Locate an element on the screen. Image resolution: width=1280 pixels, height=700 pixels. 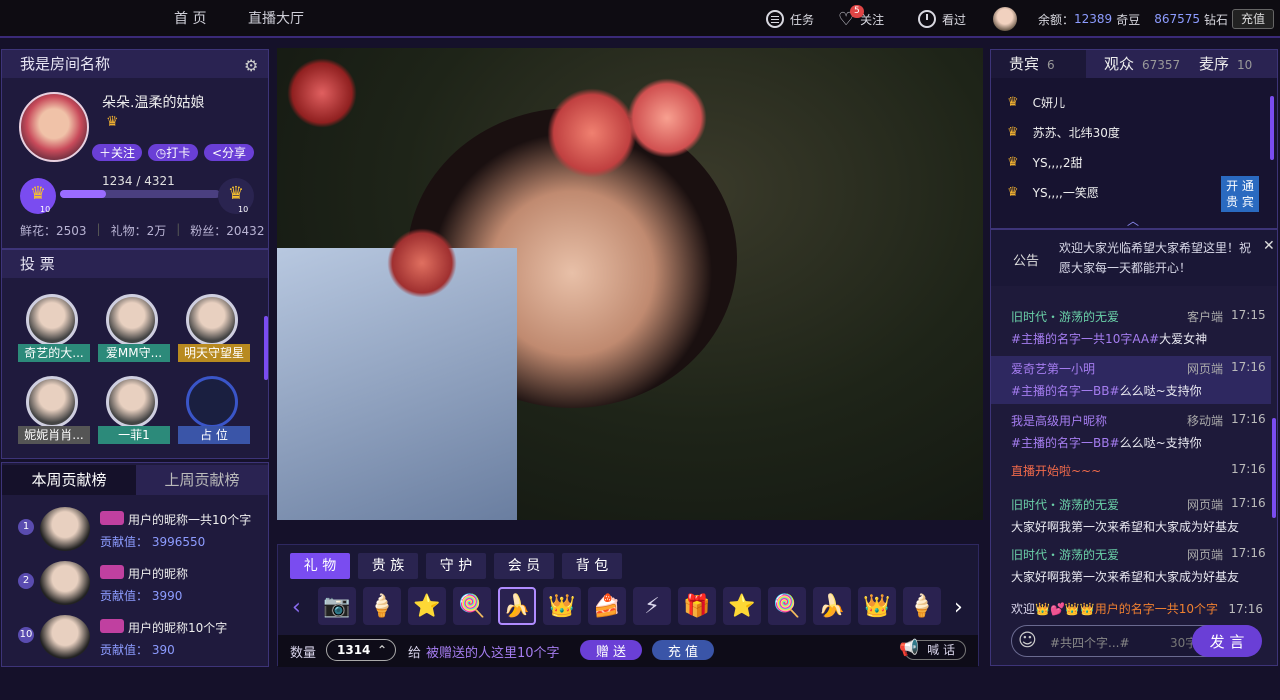
tab-this-week: 本周贡献榜 is located at coordinates (69, 480).